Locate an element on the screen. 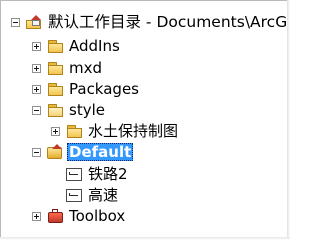 This screenshot has height=240, width=320. tree-node-layer-highway: 高速 is located at coordinates (92, 195).